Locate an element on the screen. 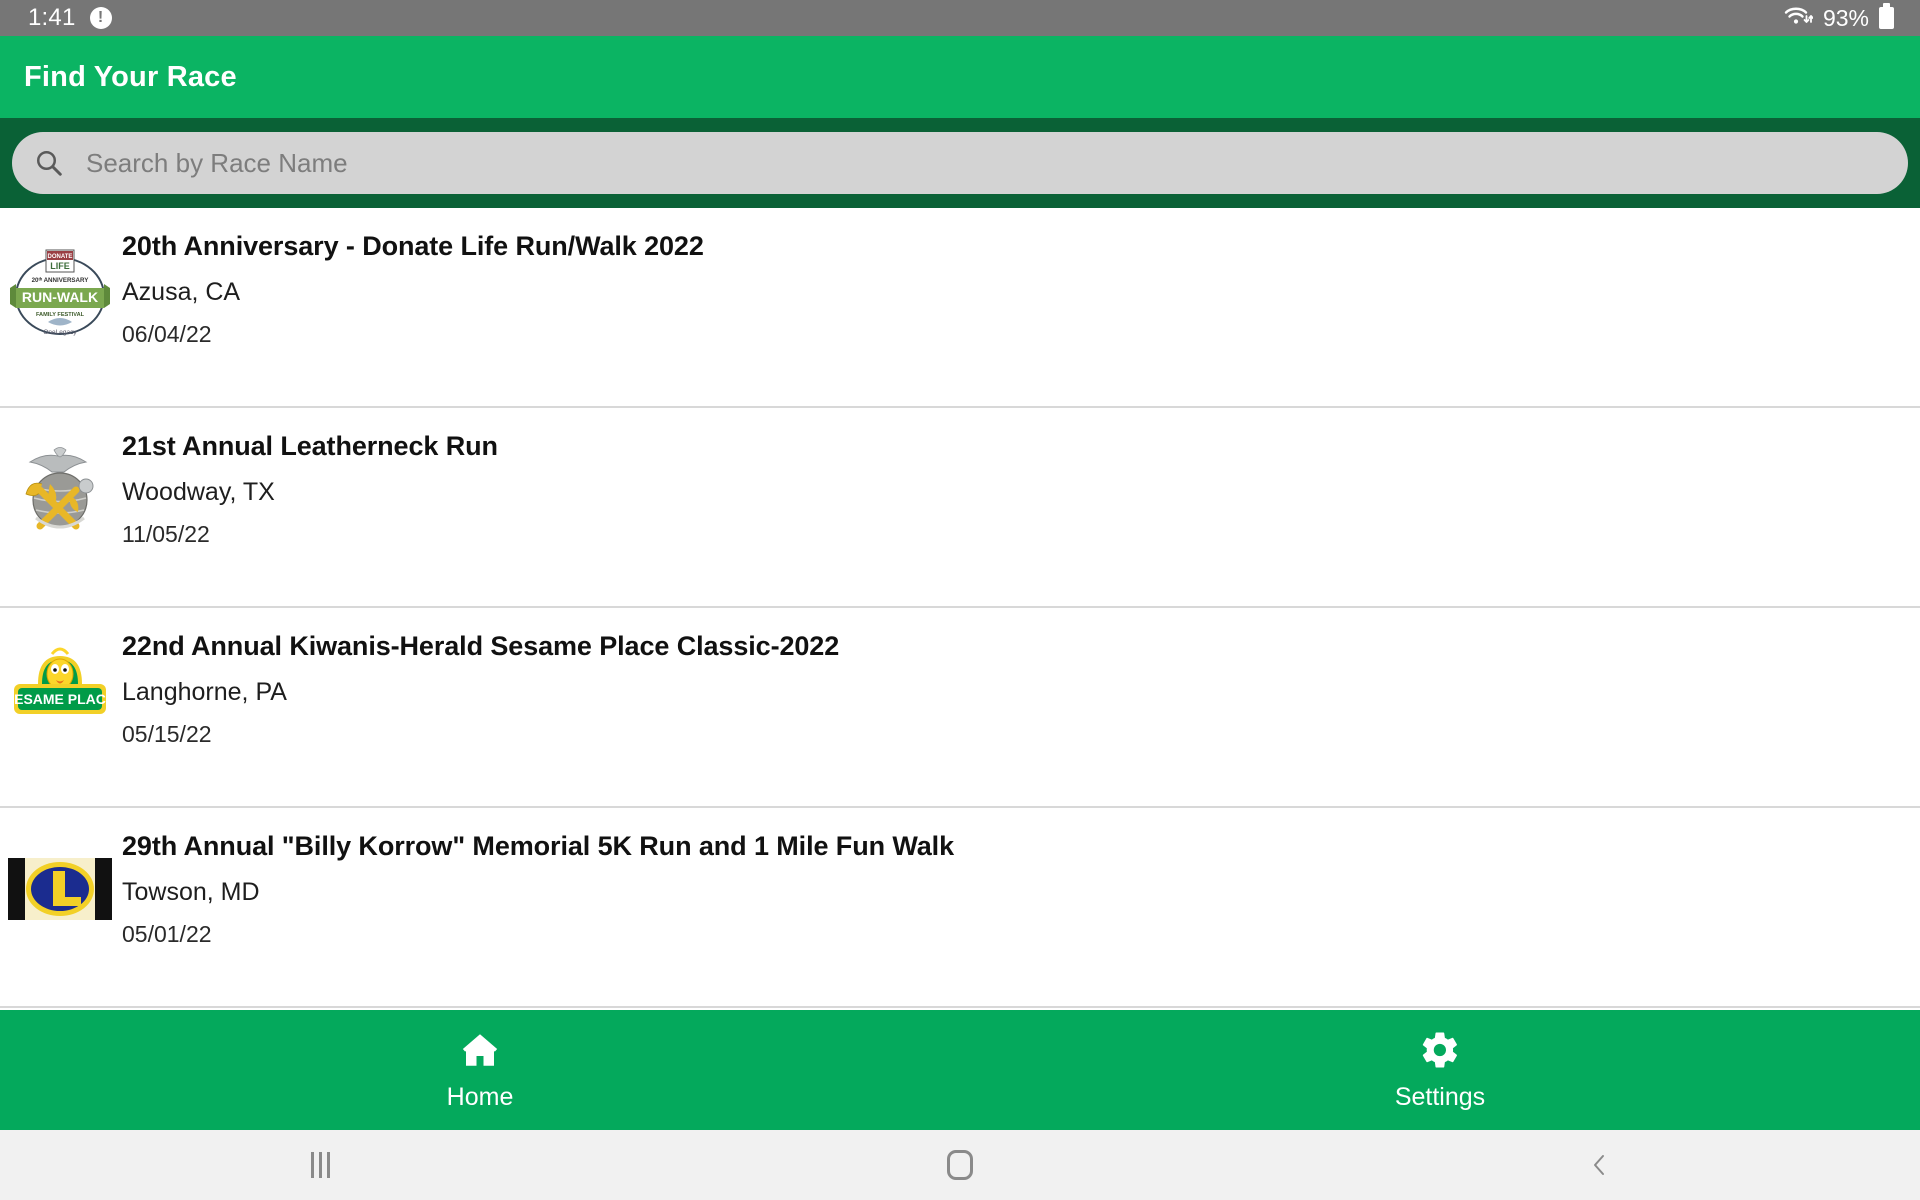  svg-text: DONATE is located at coordinates (60, 257).